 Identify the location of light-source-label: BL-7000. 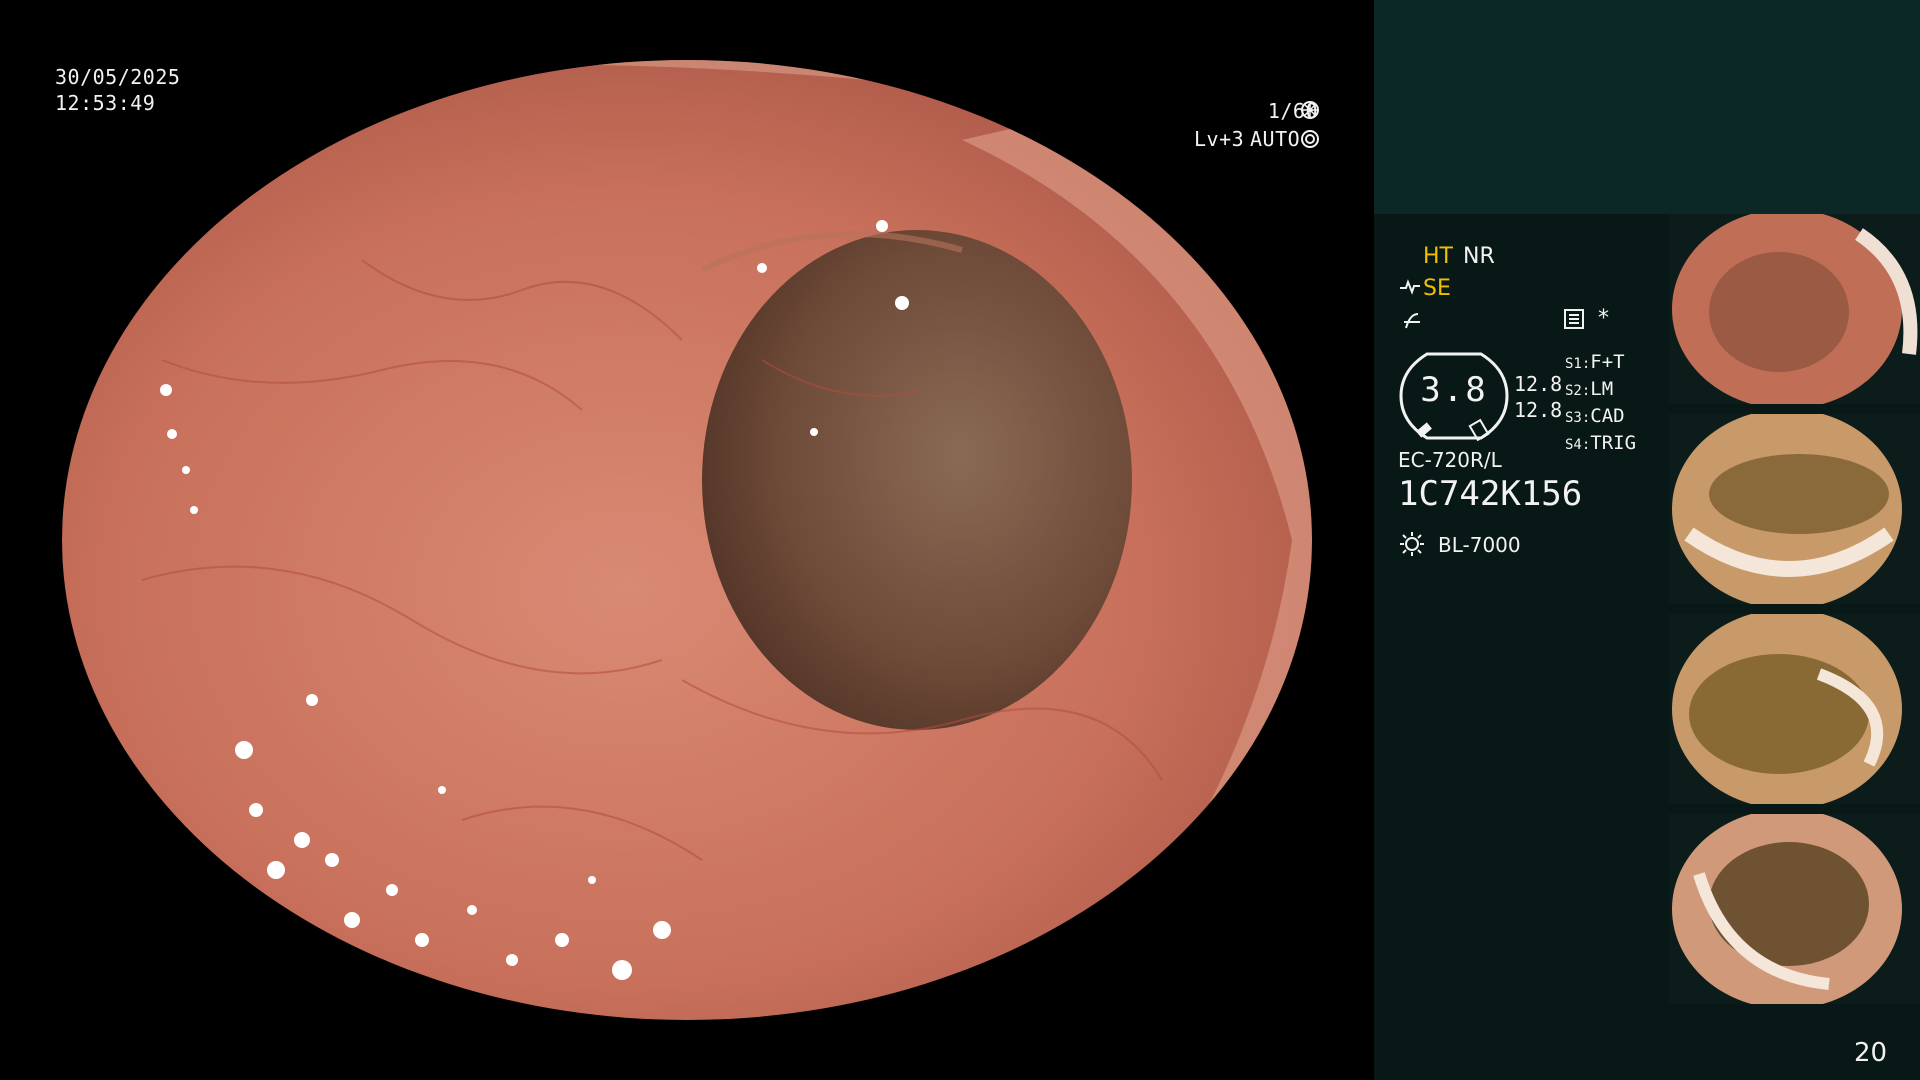
(1479, 545).